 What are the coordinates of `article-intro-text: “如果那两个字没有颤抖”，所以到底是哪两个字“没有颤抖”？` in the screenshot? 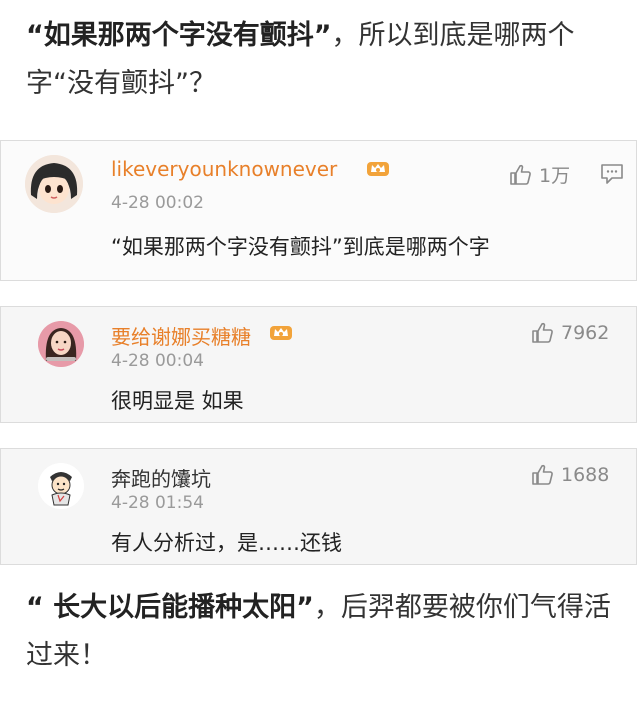 It's located at (326, 60).